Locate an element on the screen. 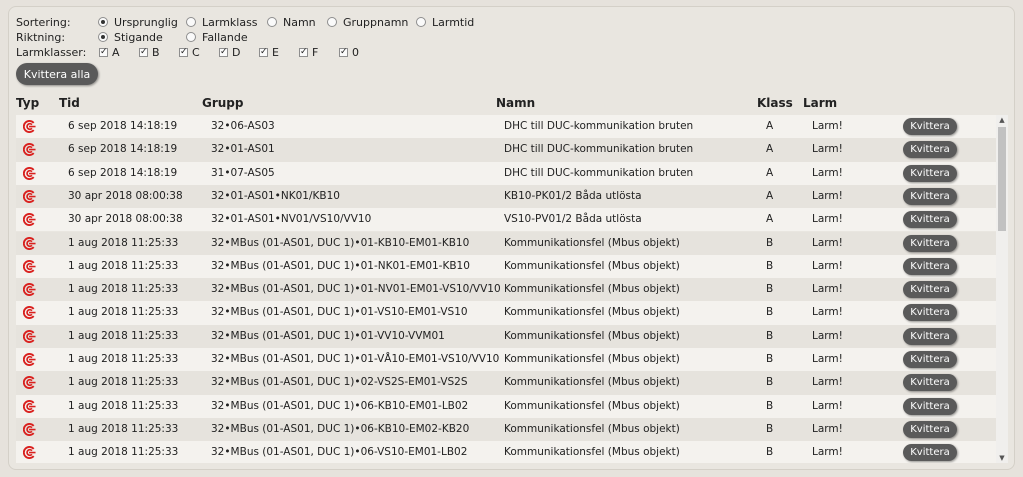 This screenshot has width=1023, height=477. cell-namn: VS10-PV01/2 Båda utlösta is located at coordinates (573, 219).